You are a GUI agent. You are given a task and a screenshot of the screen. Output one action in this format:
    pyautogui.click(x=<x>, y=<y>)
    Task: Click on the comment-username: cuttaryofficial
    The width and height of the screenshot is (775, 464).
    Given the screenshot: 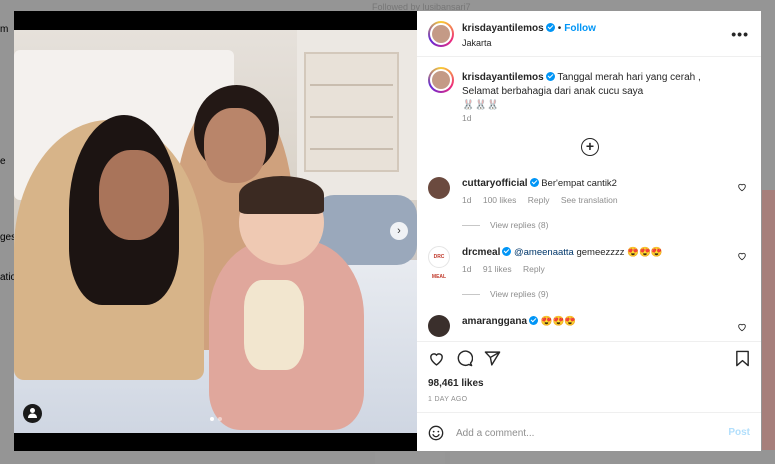 What is the action you would take?
    pyautogui.click(x=495, y=183)
    